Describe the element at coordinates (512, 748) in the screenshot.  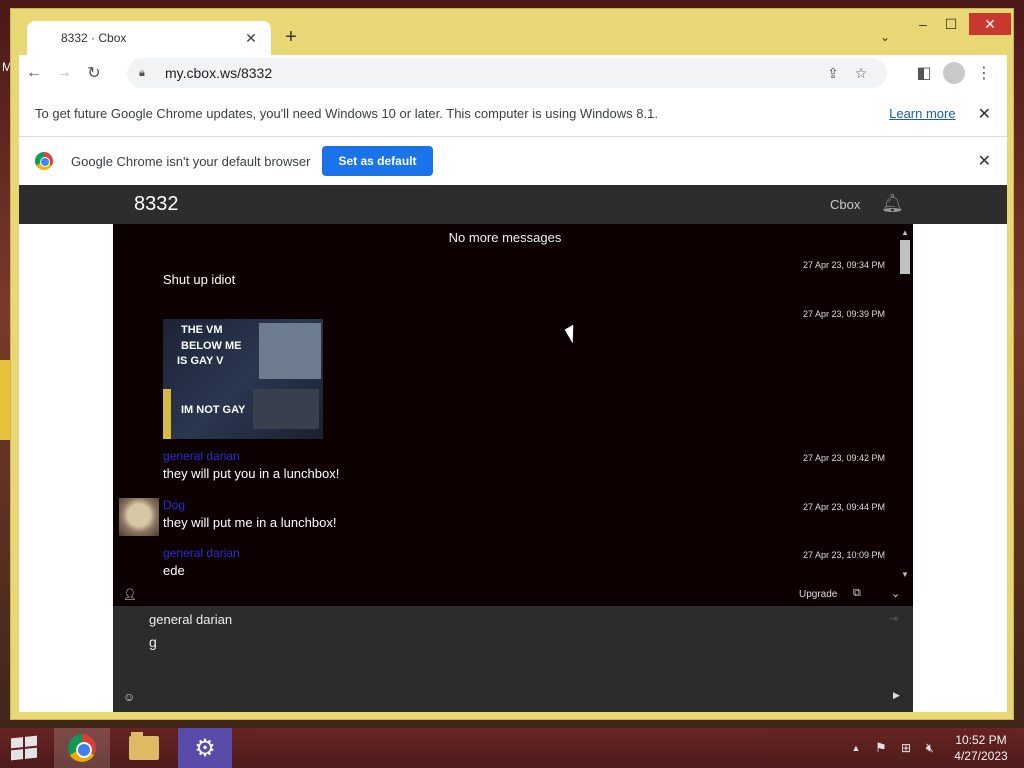
I see `taskbar: ⚙ ▲ ⚑ ⊞ 🔇︎ 10:52 PM 4/27/2023` at that location.